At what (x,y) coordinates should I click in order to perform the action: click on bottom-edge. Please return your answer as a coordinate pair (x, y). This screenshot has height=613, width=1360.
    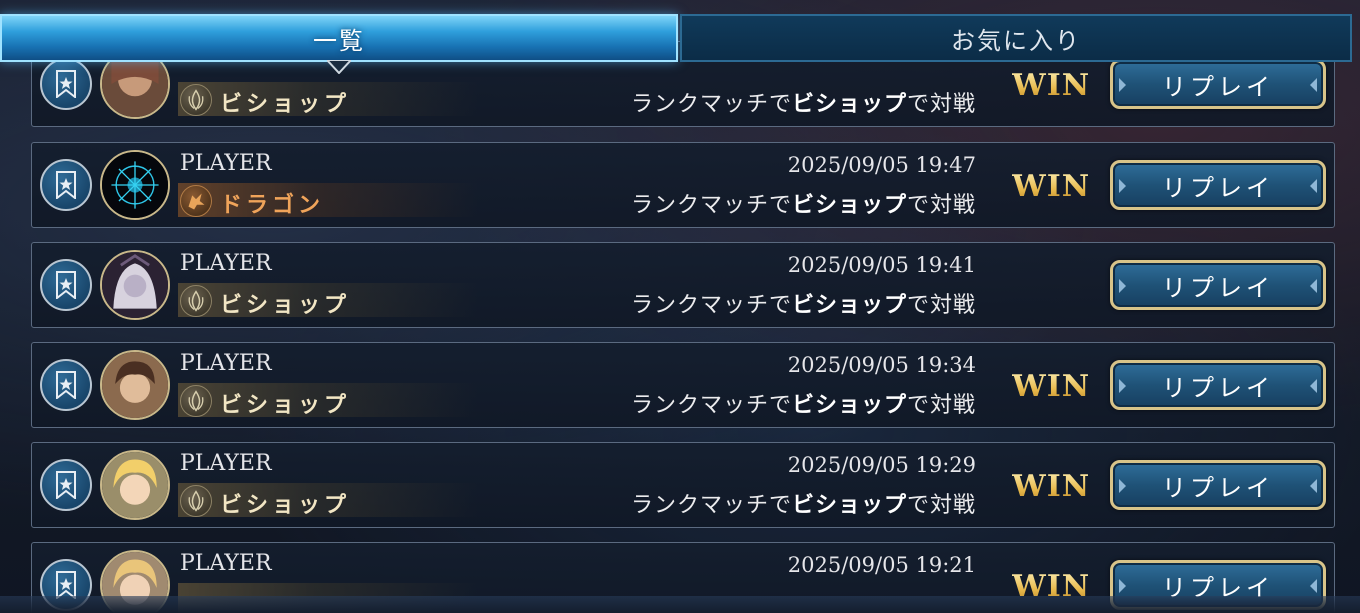
    Looking at the image, I should click on (680, 604).